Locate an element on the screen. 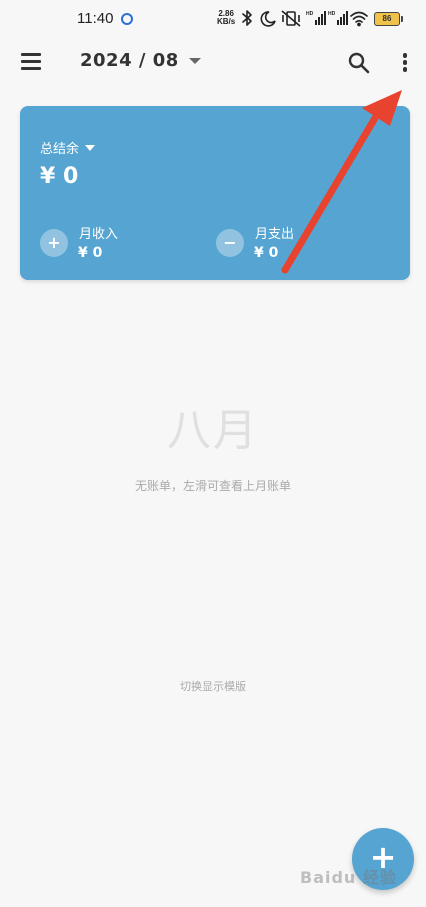 Image resolution: width=426 pixels, height=907 pixels. vibrate-icon is located at coordinates (291, 18).